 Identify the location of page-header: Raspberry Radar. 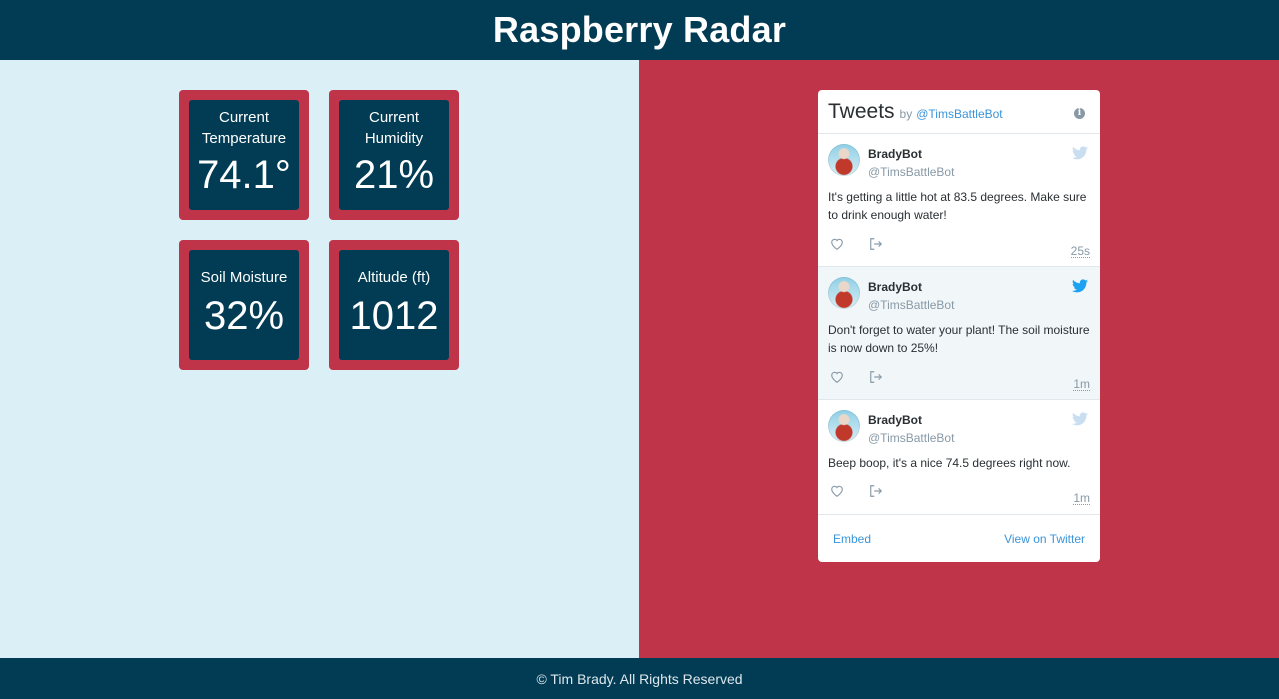
(639, 30).